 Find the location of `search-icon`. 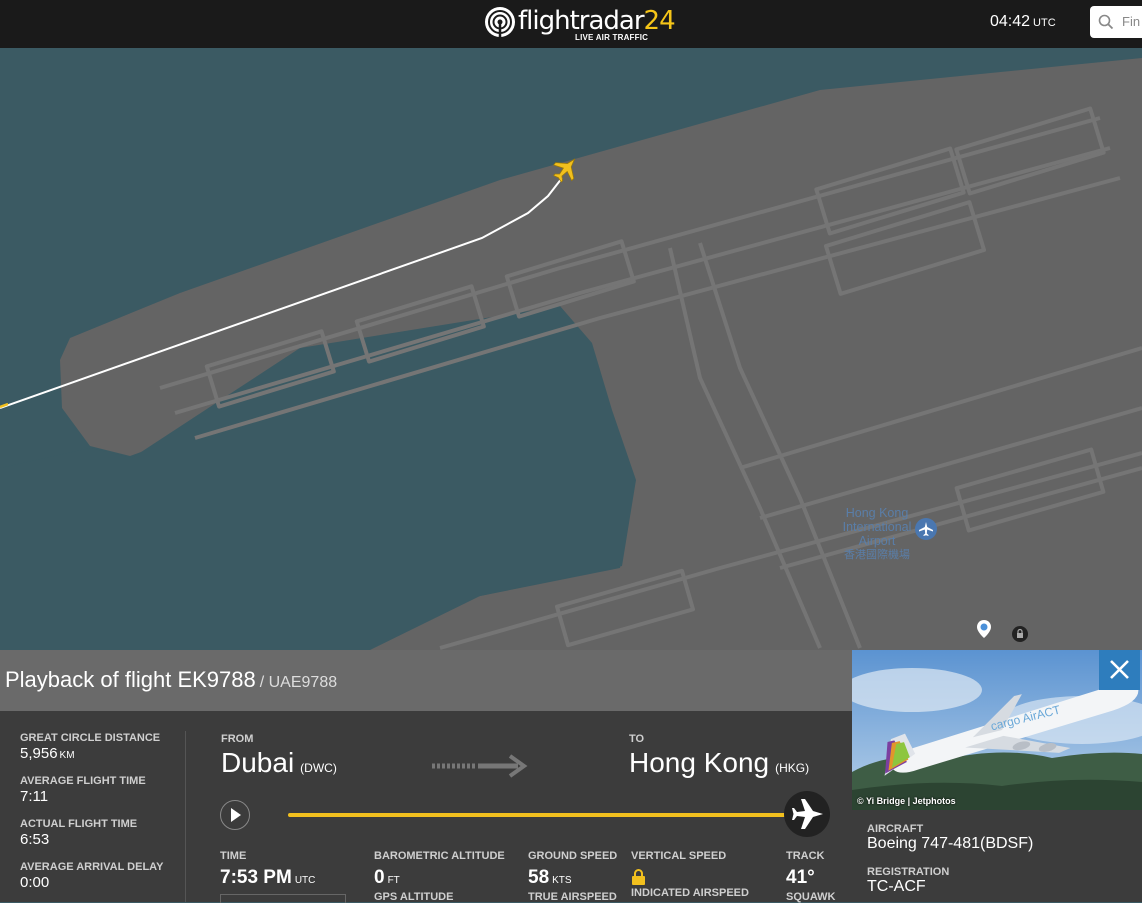

search-icon is located at coordinates (1106, 22).